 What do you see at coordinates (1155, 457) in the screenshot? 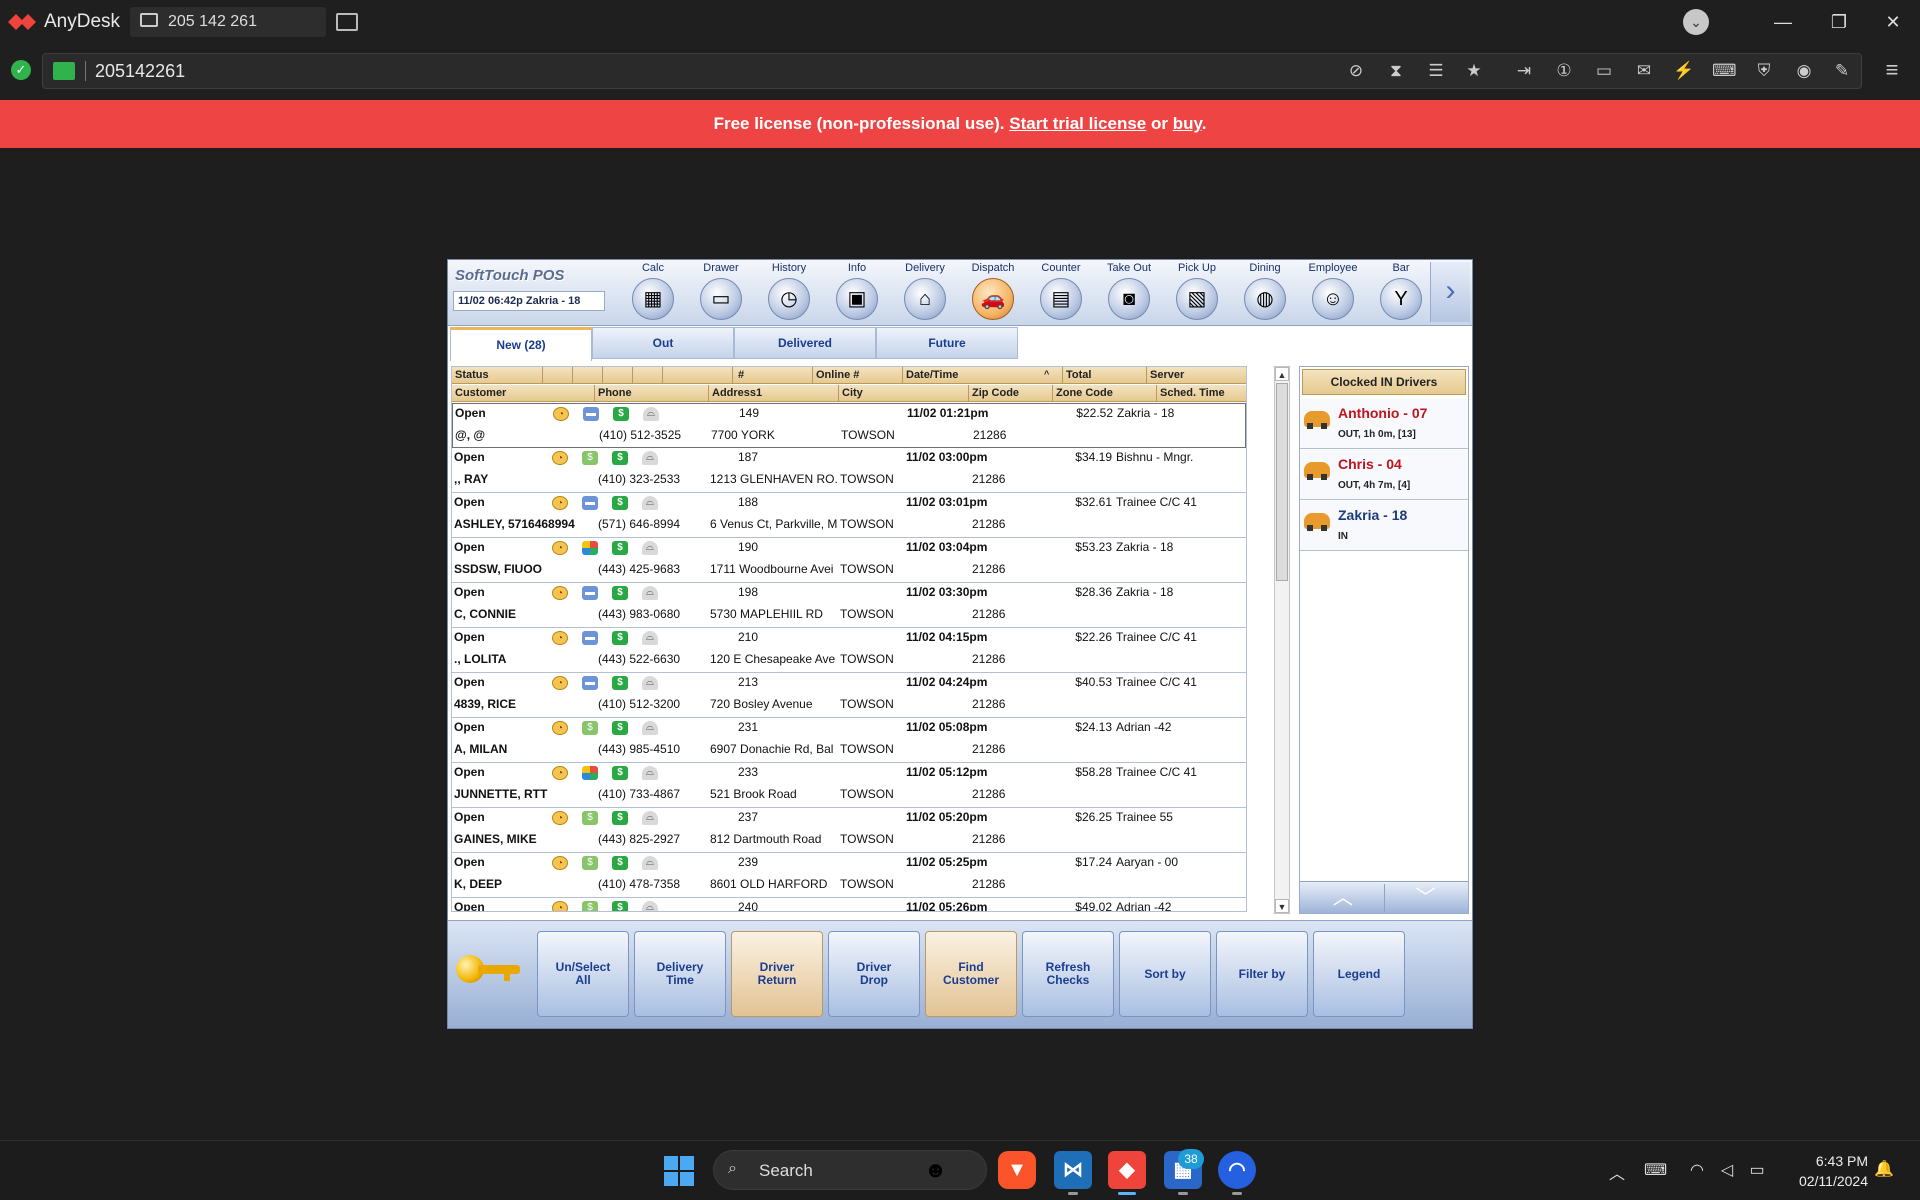
I see `order-server: Bishnu - Mngr.` at bounding box center [1155, 457].